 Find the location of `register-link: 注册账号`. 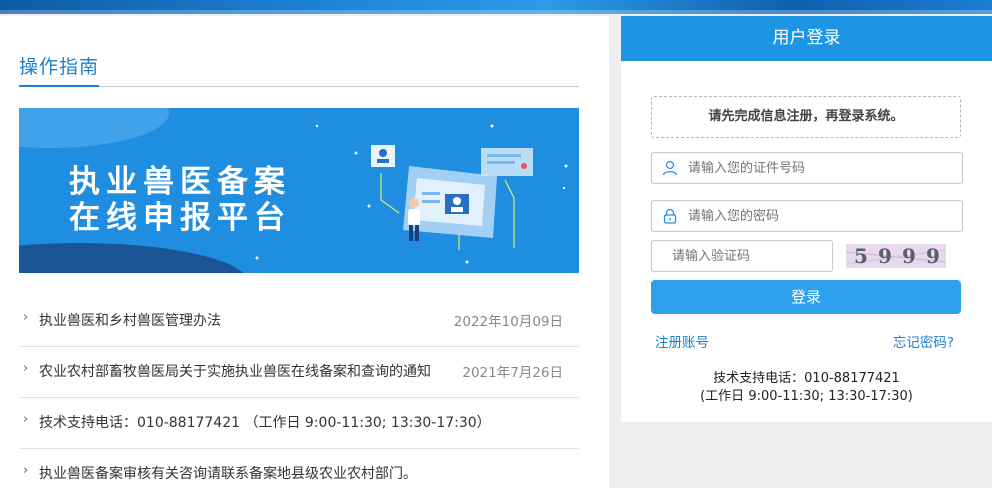

register-link: 注册账号 is located at coordinates (682, 341).